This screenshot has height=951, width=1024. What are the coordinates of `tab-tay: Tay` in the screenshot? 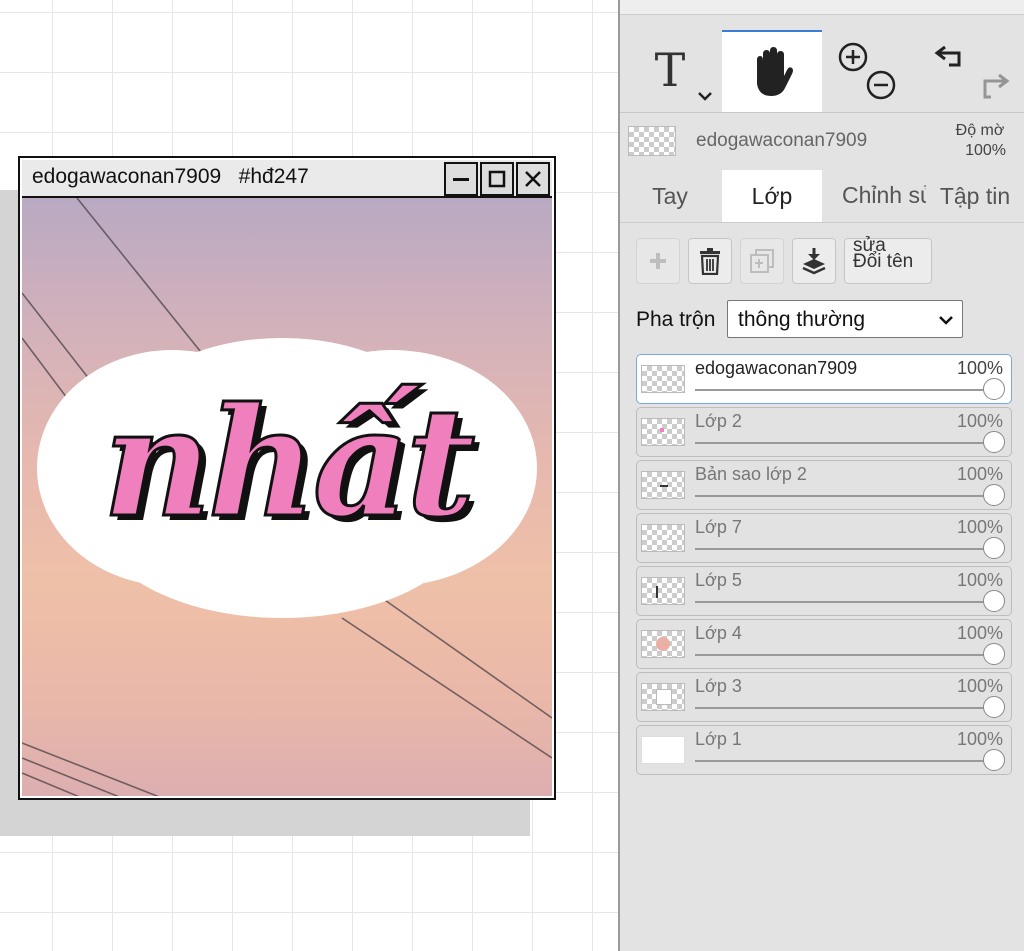 It's located at (670, 196).